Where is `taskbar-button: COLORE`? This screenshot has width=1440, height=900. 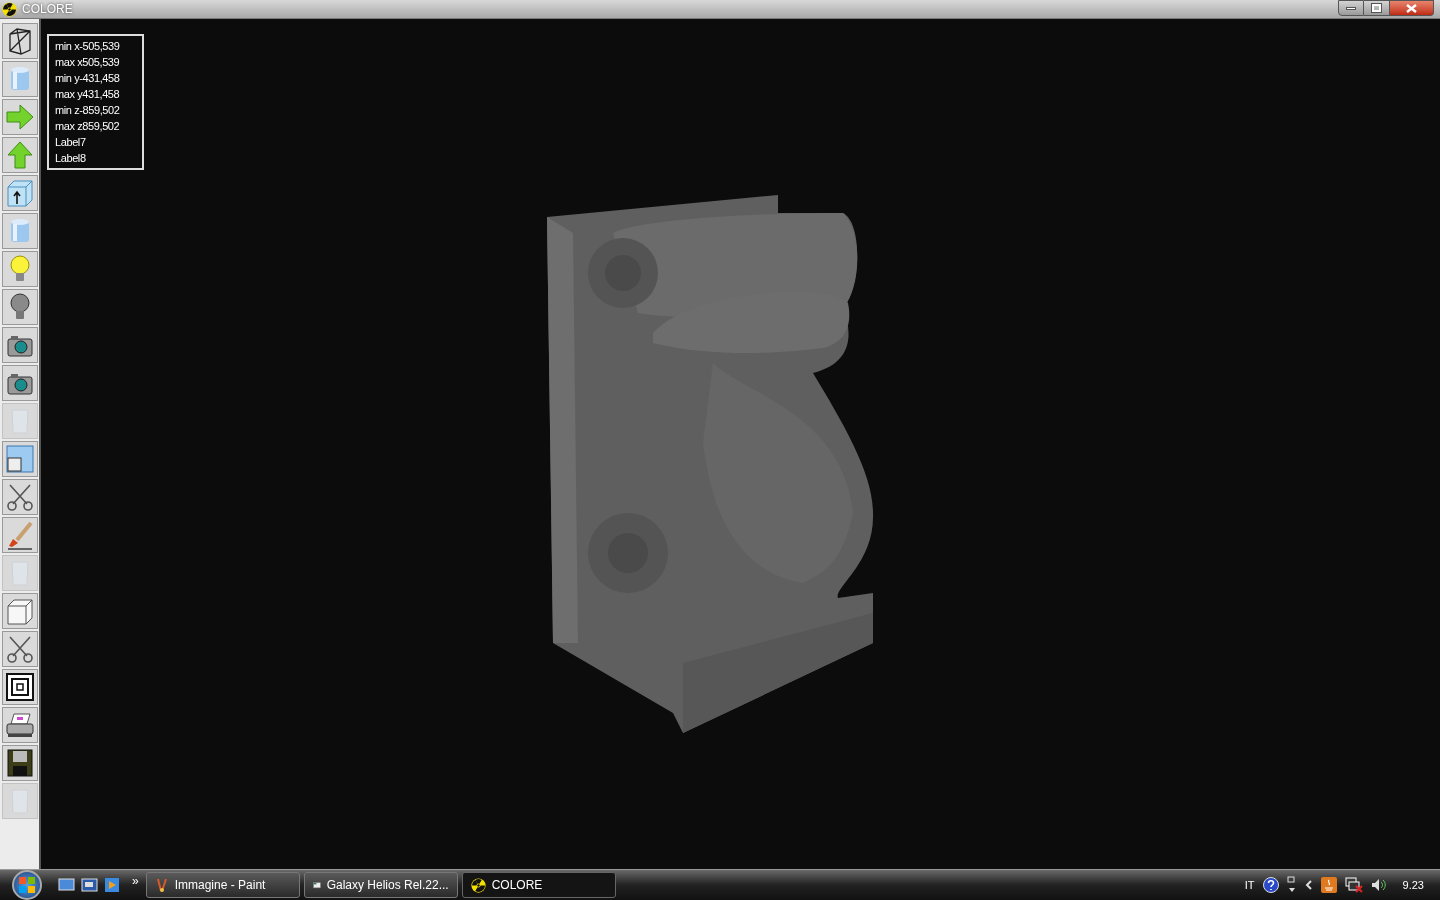 taskbar-button: COLORE is located at coordinates (538, 885).